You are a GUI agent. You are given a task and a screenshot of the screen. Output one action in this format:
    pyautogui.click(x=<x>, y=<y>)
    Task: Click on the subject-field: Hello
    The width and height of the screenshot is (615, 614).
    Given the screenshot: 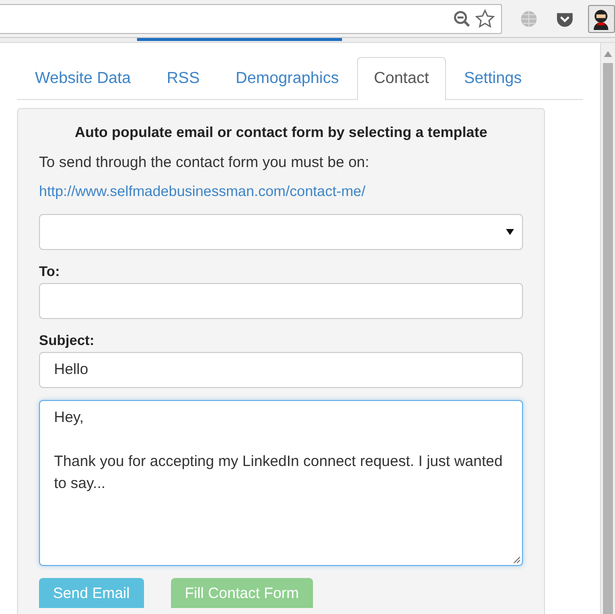 What is the action you would take?
    pyautogui.click(x=281, y=370)
    